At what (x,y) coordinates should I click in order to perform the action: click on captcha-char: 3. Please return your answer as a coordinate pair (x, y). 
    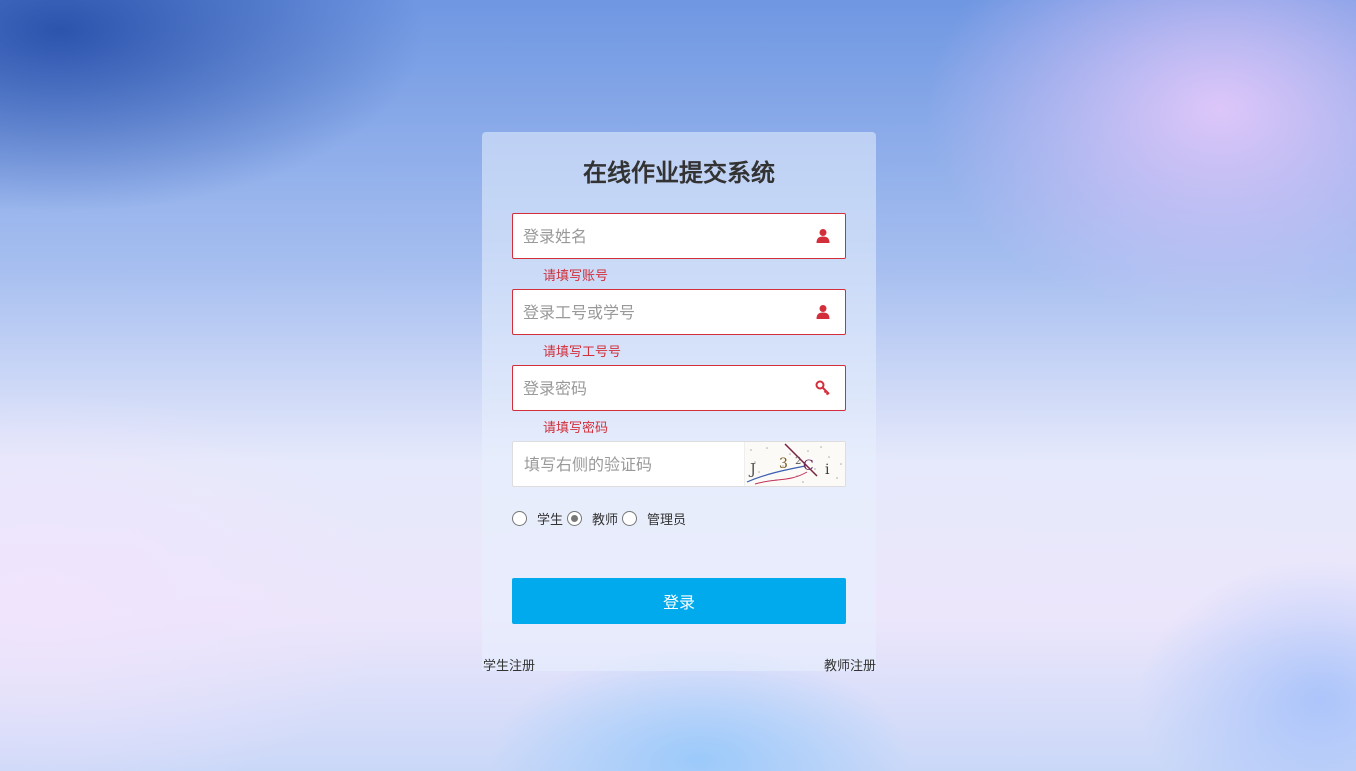
    Looking at the image, I should click on (783, 464).